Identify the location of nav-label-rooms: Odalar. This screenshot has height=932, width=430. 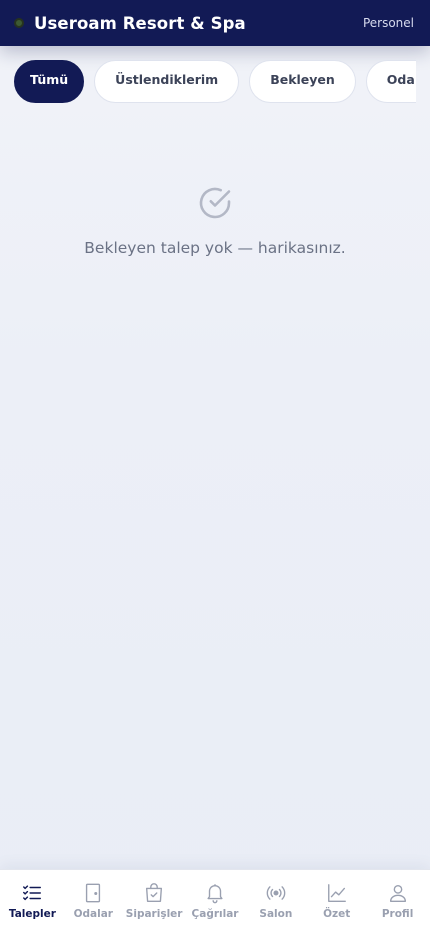
(93, 914).